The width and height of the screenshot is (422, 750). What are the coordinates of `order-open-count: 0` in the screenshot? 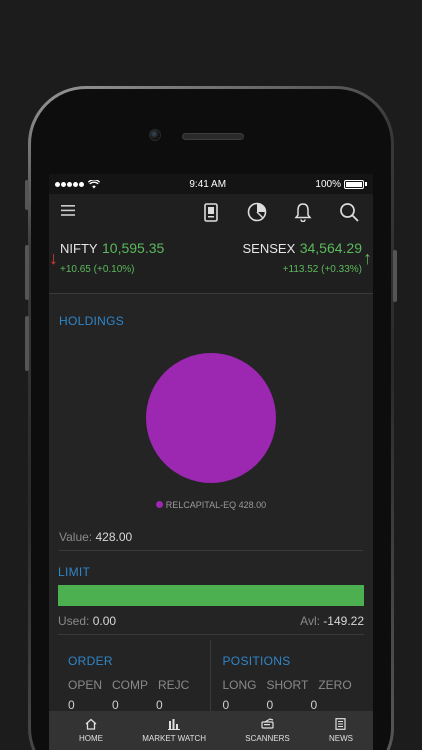 It's located at (71, 705).